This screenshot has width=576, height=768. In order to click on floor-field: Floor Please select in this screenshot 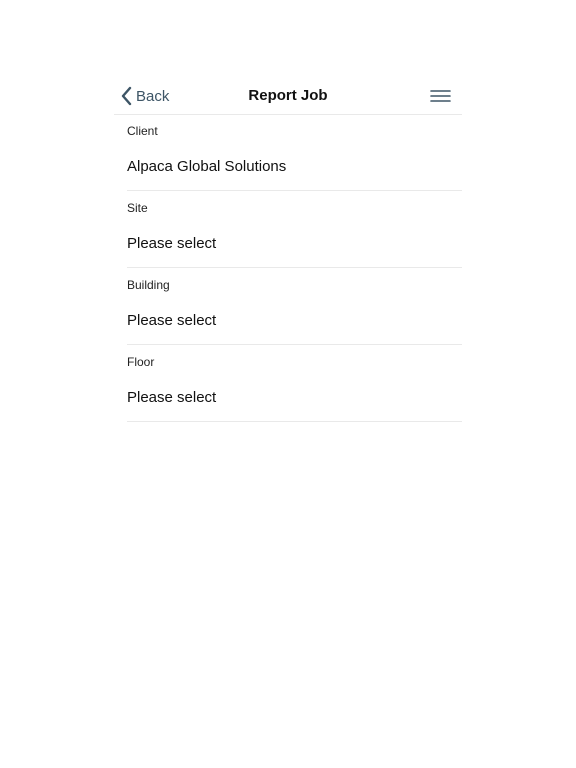, I will do `click(294, 383)`.